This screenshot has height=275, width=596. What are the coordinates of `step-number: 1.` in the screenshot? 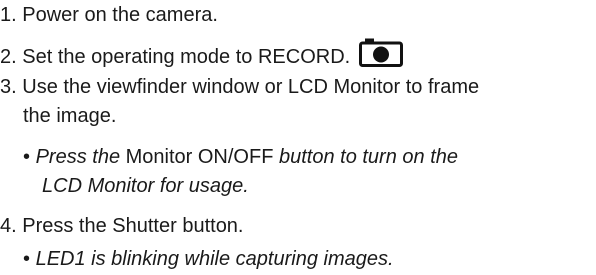 It's located at (8, 15).